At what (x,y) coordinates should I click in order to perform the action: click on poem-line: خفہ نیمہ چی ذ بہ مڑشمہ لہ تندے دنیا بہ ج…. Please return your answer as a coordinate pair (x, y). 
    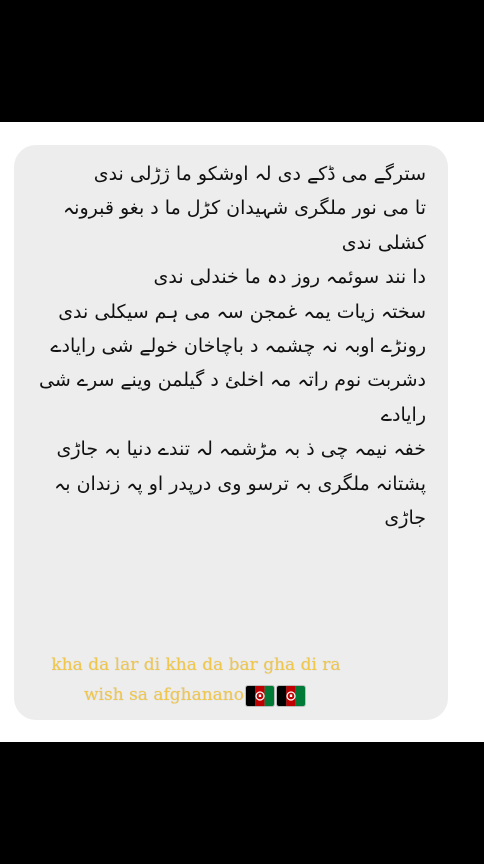
    Looking at the image, I should click on (241, 449).